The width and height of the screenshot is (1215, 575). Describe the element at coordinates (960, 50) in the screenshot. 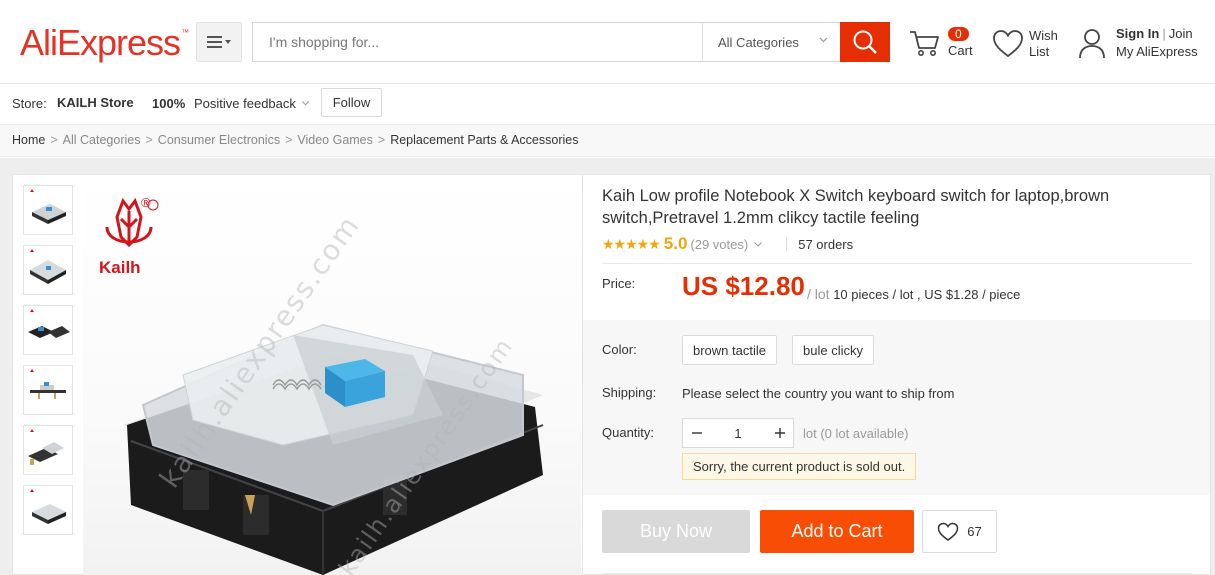

I see `cart-label: Cart` at that location.